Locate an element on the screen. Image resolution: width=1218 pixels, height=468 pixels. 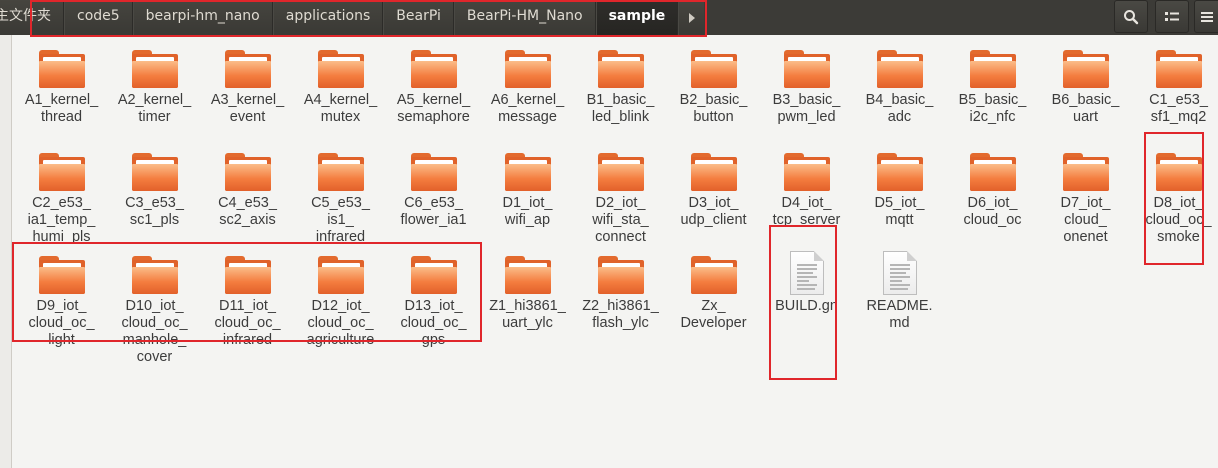
breadcrumb-item: applications is located at coordinates (328, 17).